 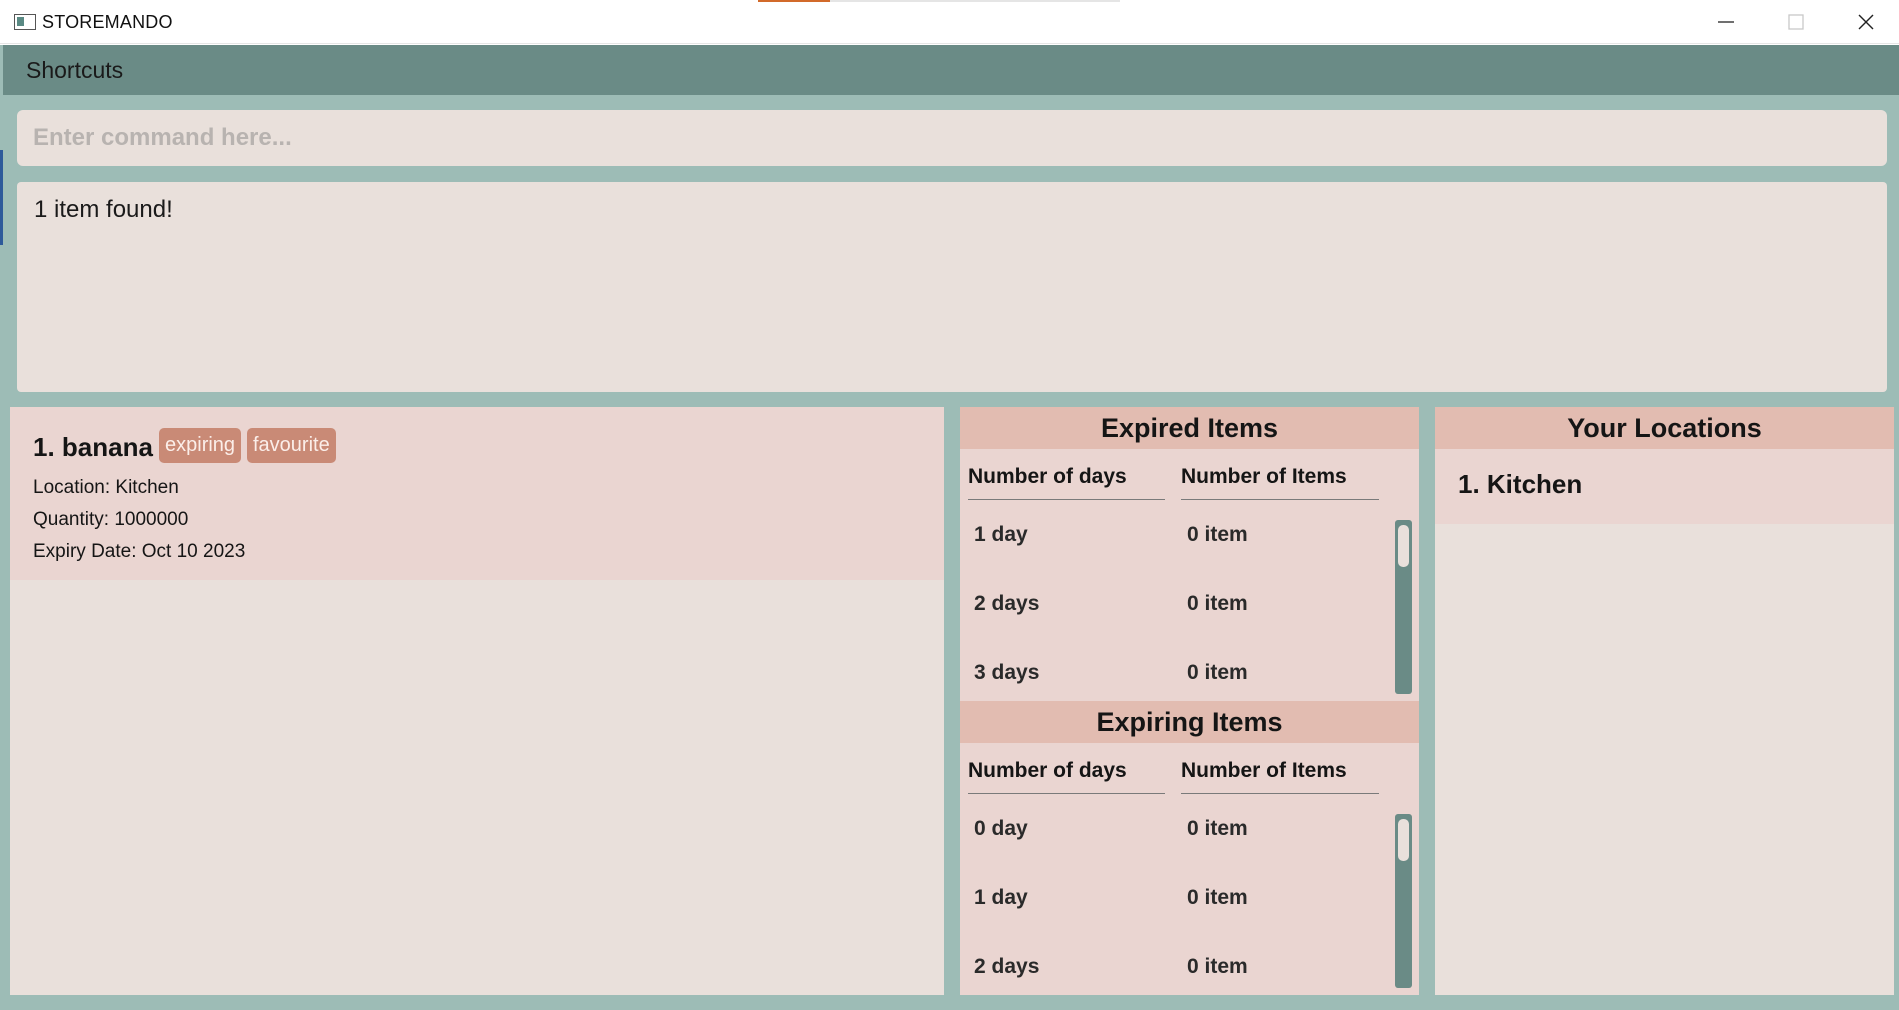 What do you see at coordinates (1403, 607) in the screenshot?
I see `expired-scrollbar` at bounding box center [1403, 607].